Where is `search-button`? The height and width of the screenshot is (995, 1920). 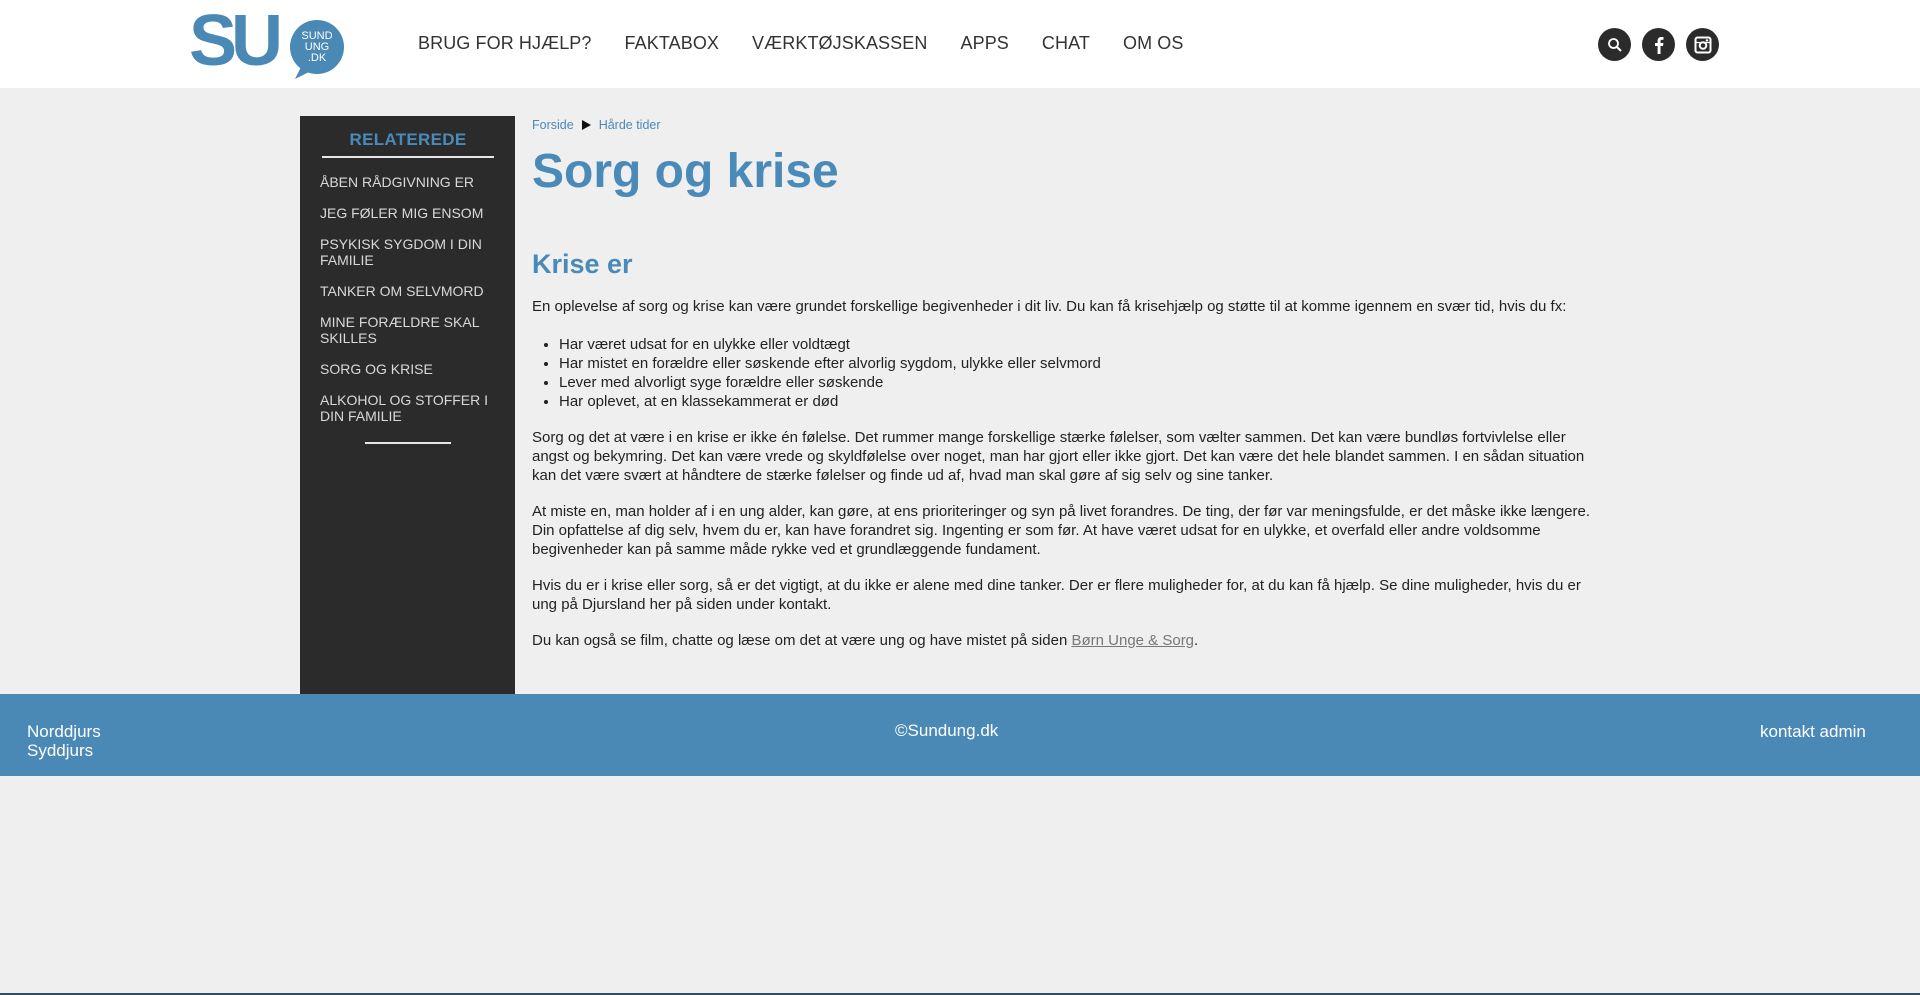 search-button is located at coordinates (1614, 44).